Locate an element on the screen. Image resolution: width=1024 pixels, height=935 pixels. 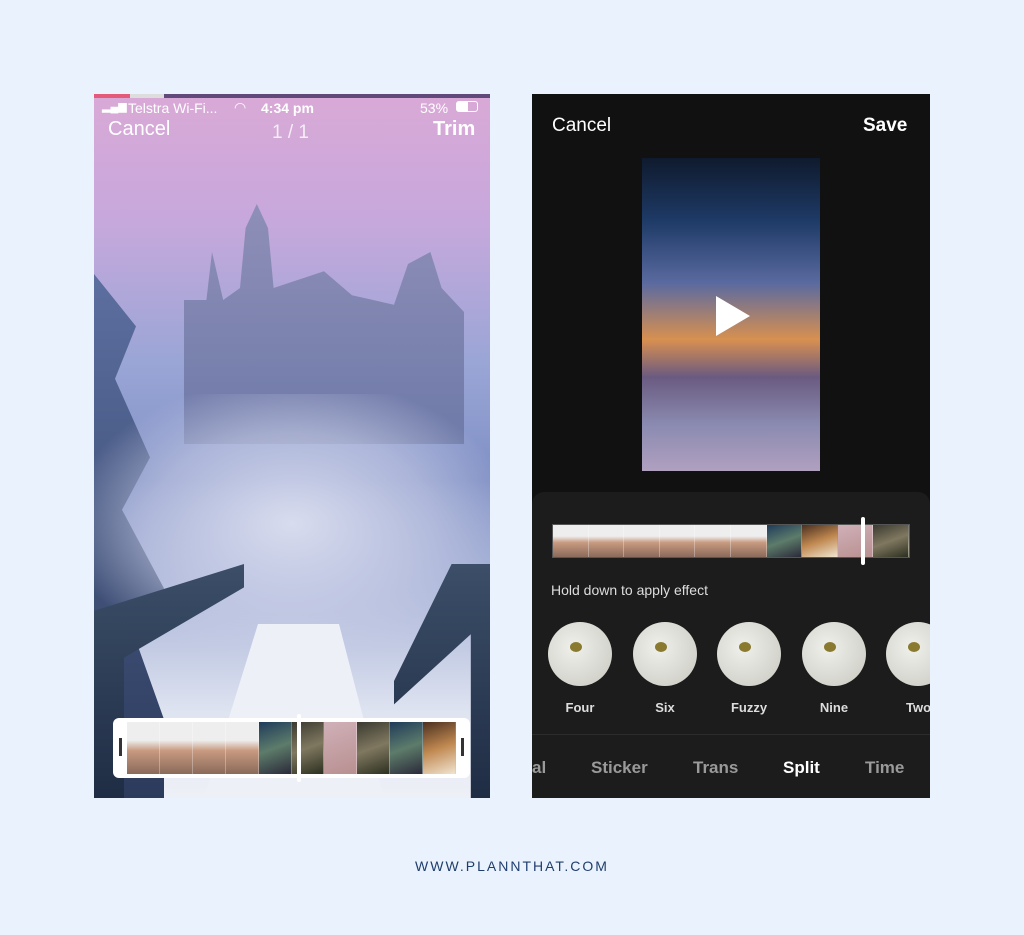
tab-trans: Trans is located at coordinates (715, 768).